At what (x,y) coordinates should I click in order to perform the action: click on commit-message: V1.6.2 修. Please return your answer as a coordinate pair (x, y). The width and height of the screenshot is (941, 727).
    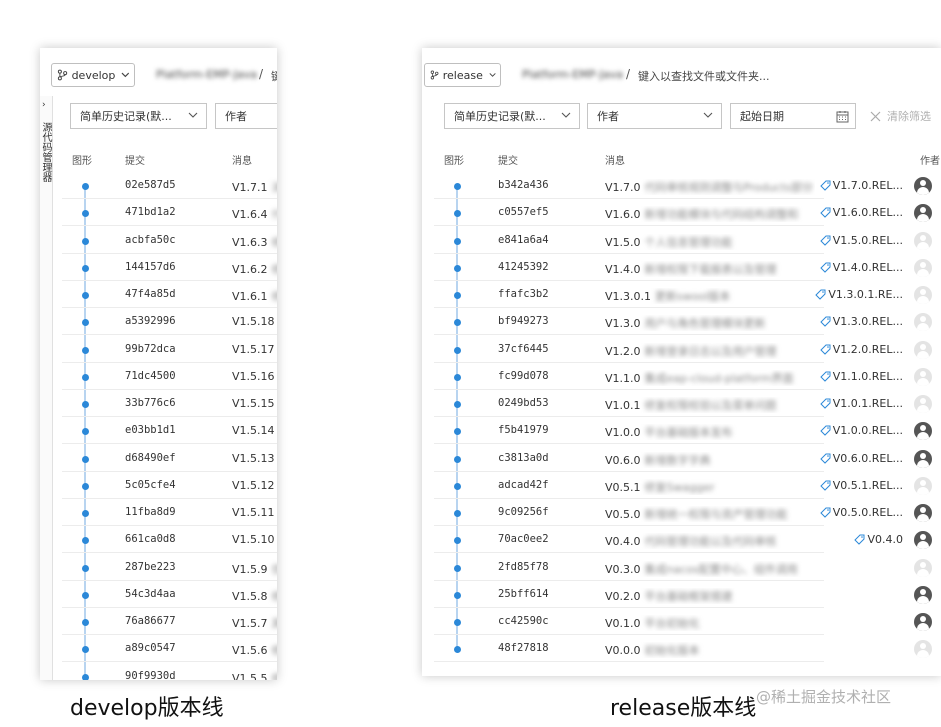
    Looking at the image, I should click on (254, 269).